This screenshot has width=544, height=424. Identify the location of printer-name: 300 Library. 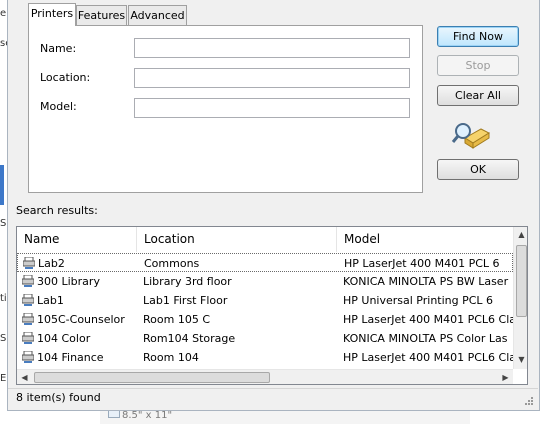
(68, 281).